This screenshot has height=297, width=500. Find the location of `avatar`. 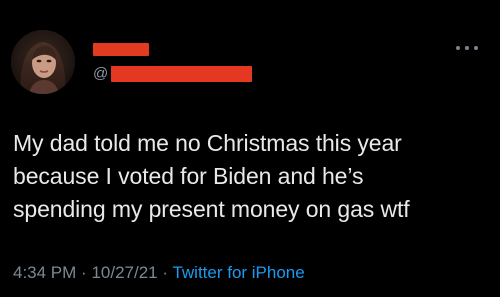

avatar is located at coordinates (43, 62).